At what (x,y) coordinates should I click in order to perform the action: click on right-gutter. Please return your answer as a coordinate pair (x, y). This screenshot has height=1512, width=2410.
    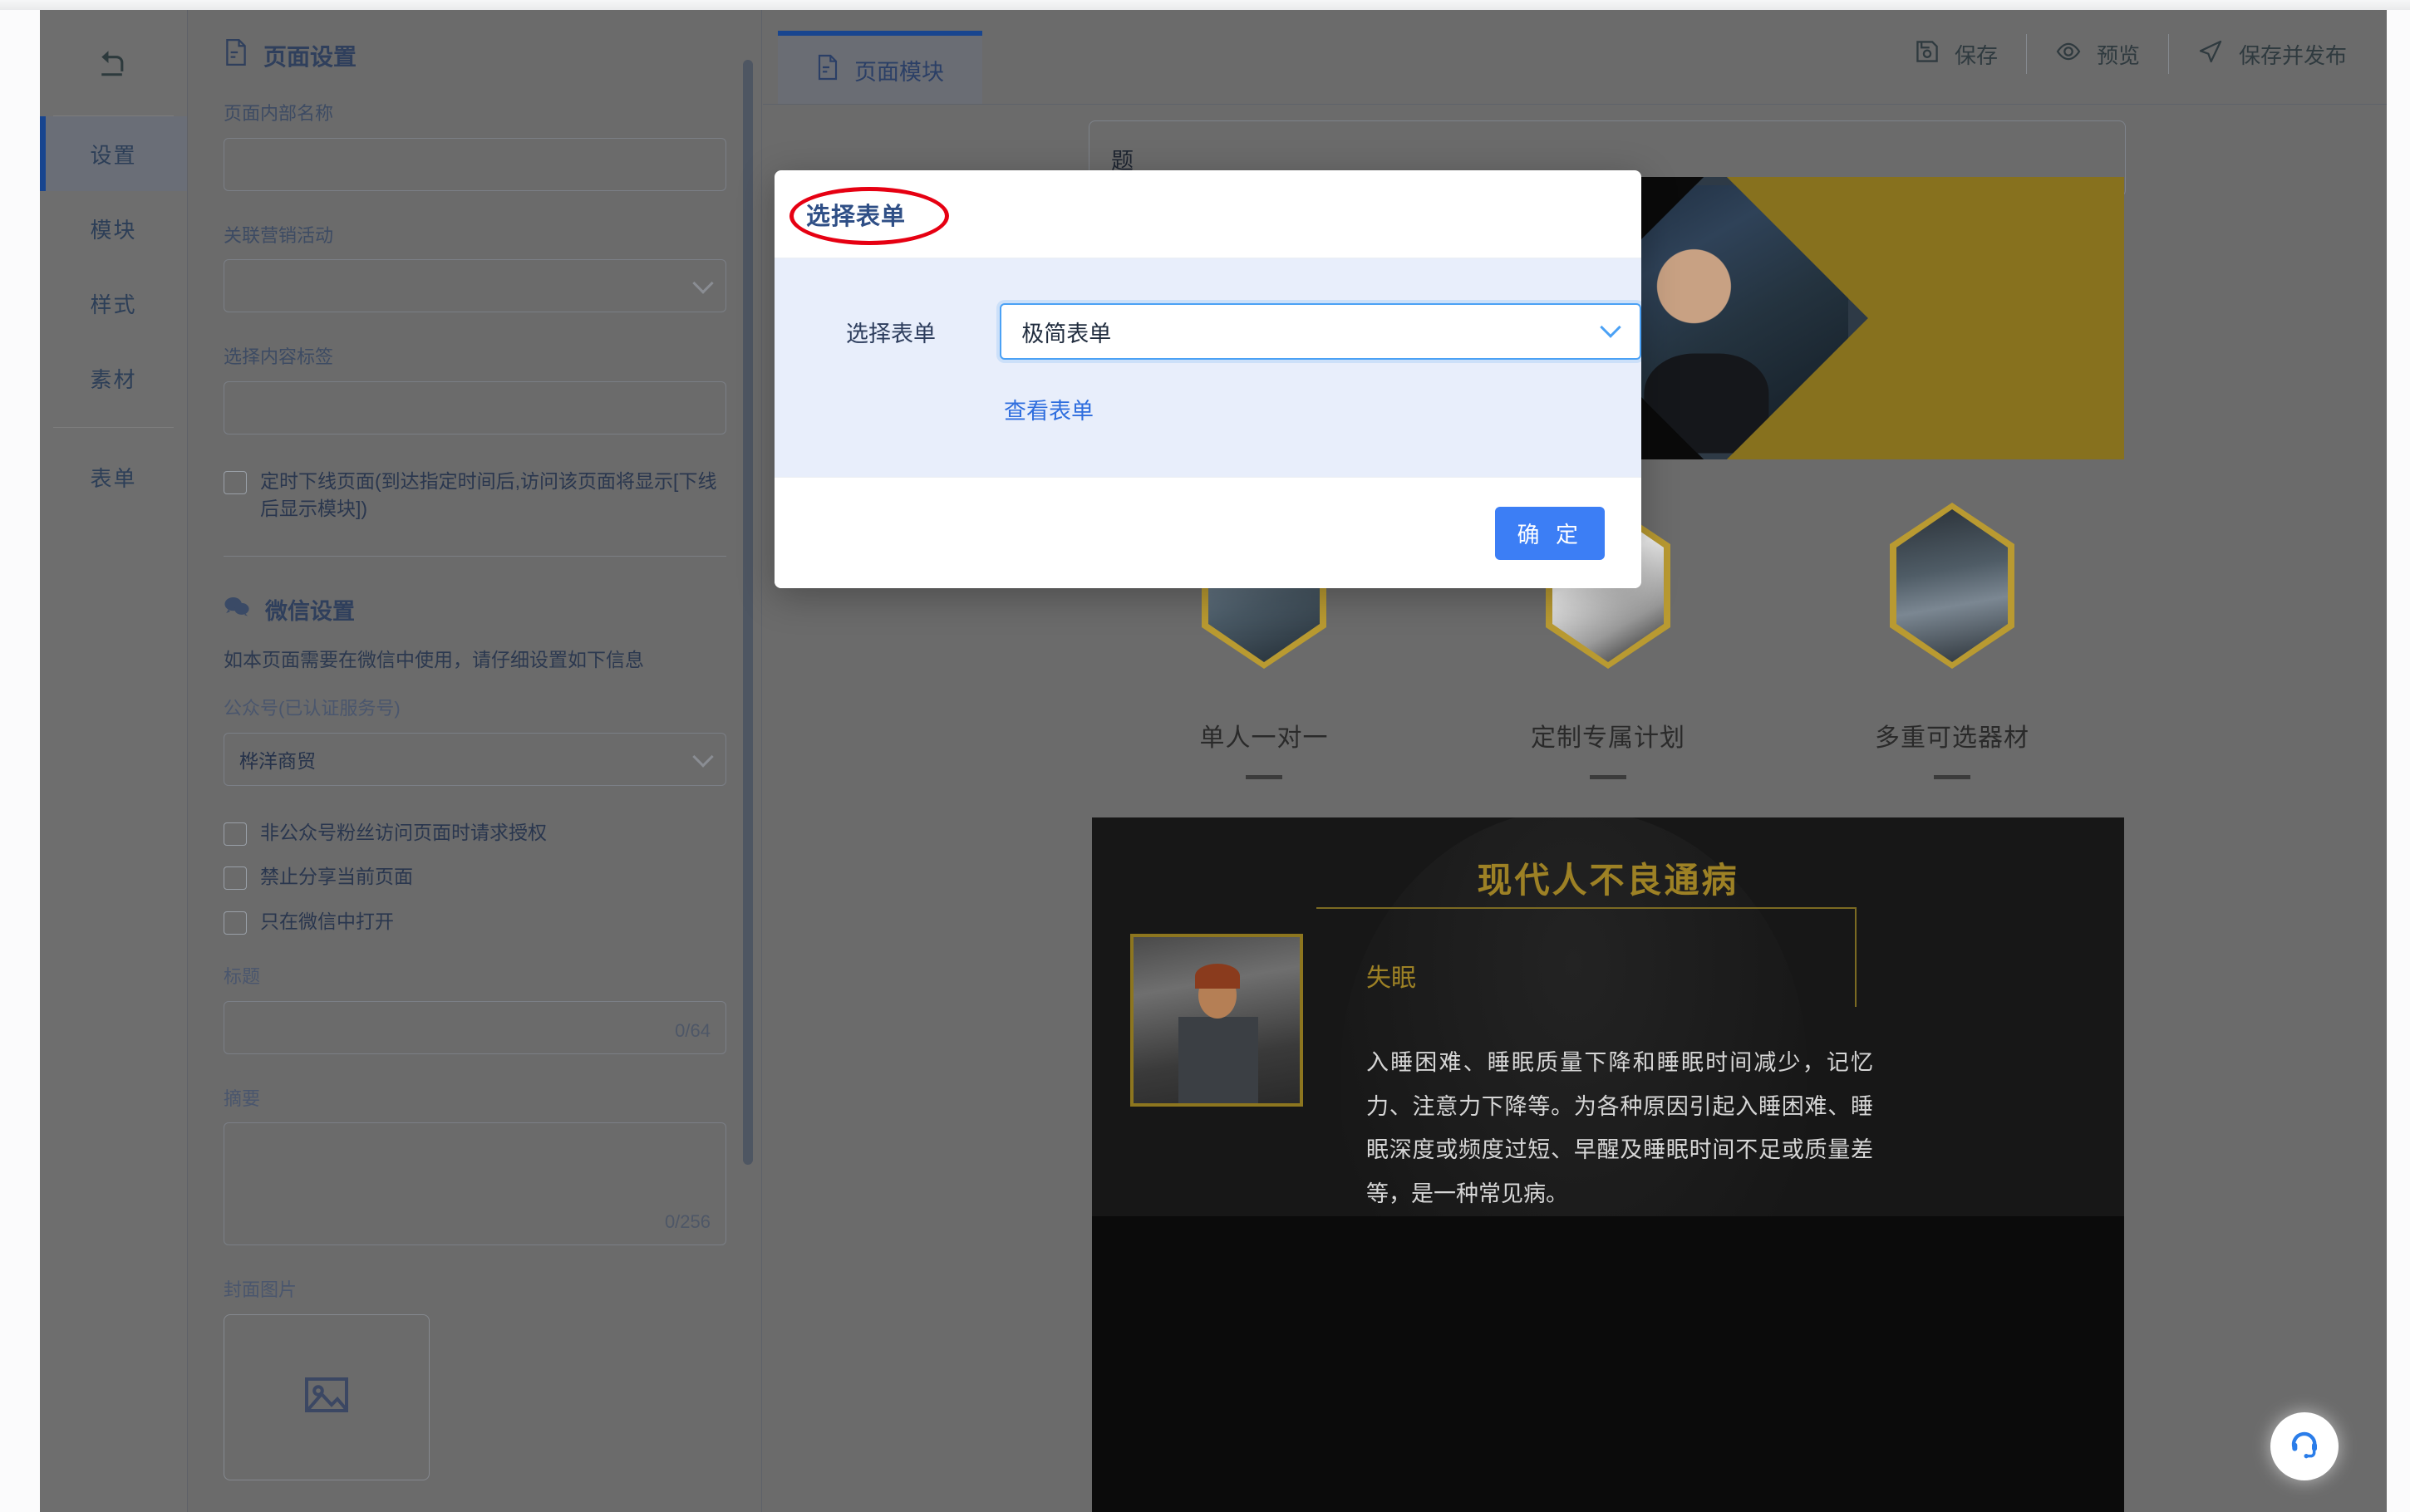
    Looking at the image, I should click on (2398, 761).